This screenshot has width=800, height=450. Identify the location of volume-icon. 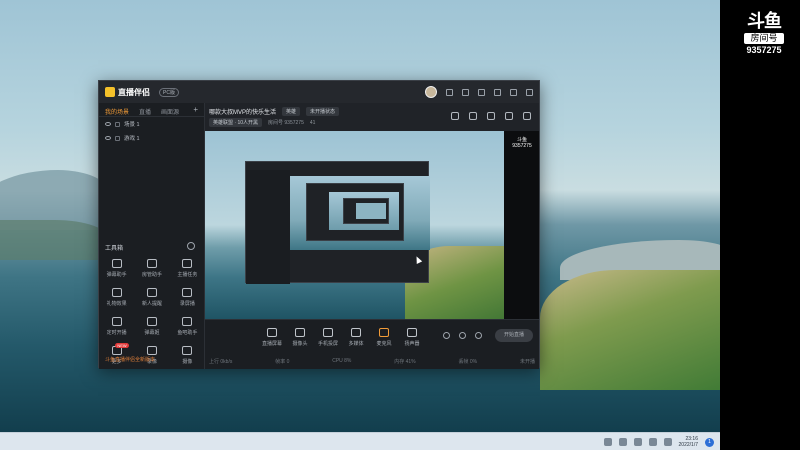
(652, 442).